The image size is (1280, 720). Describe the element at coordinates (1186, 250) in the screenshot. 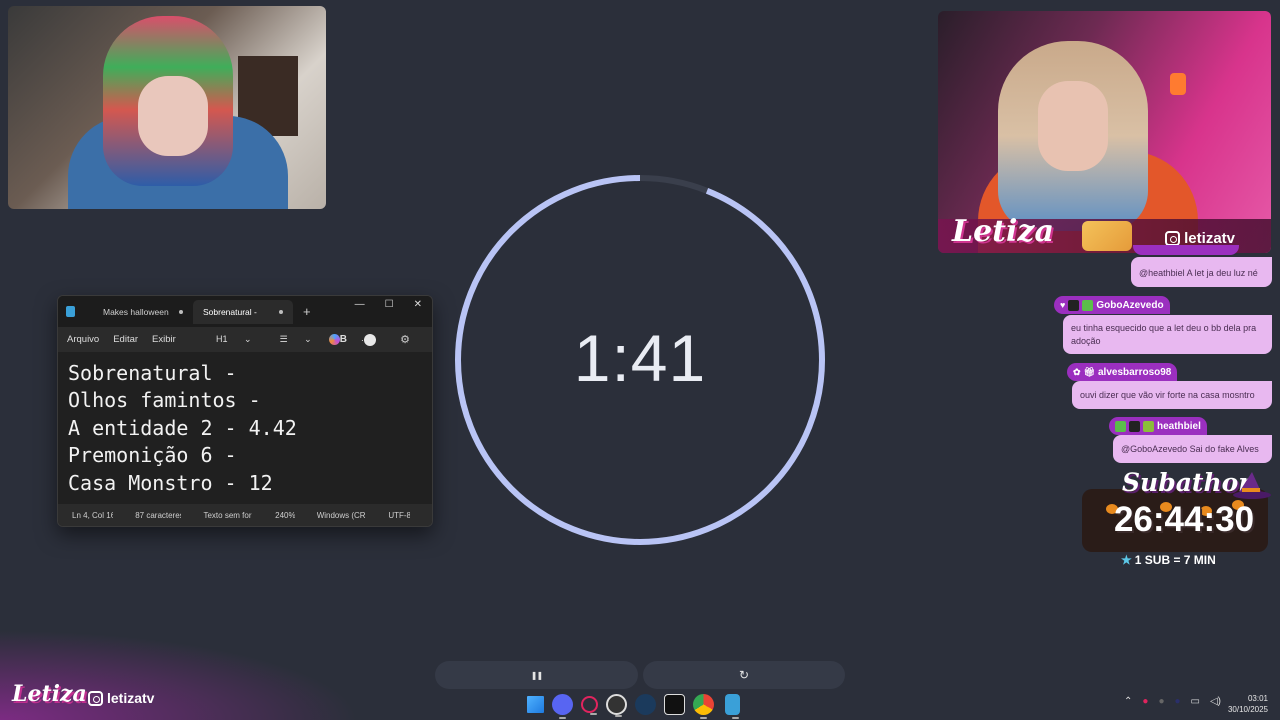

I see `chat-header-partial` at that location.